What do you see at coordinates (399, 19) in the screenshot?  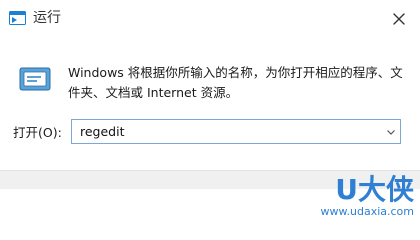 I see `close-icon` at bounding box center [399, 19].